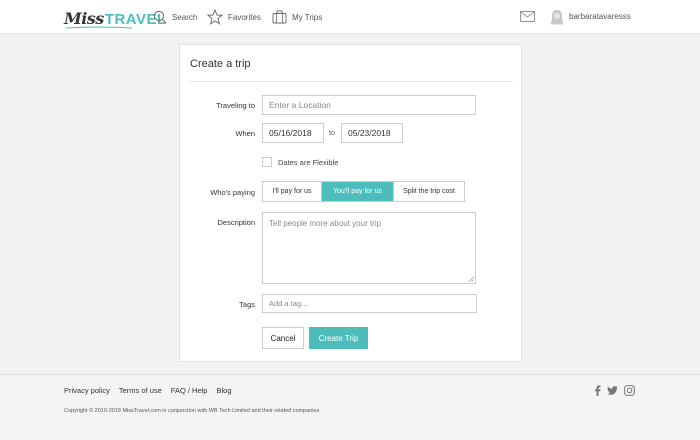  What do you see at coordinates (267, 162) in the screenshot?
I see `flexible-dates-checkbox` at bounding box center [267, 162].